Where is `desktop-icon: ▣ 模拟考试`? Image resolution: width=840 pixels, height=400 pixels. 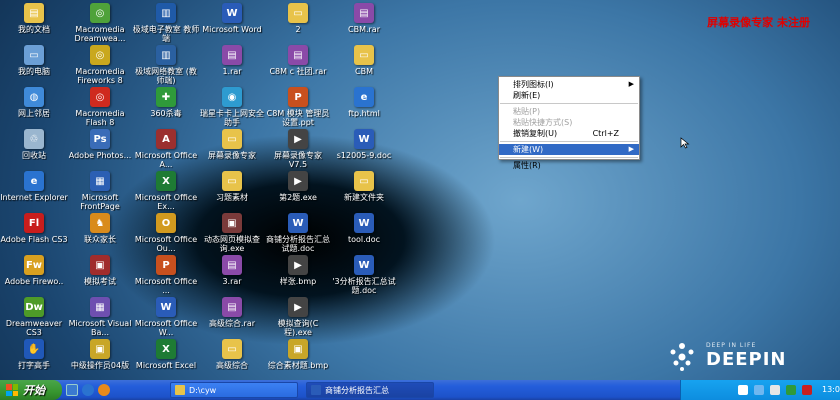 desktop-icon: ▣ 模拟考试 is located at coordinates (100, 278).